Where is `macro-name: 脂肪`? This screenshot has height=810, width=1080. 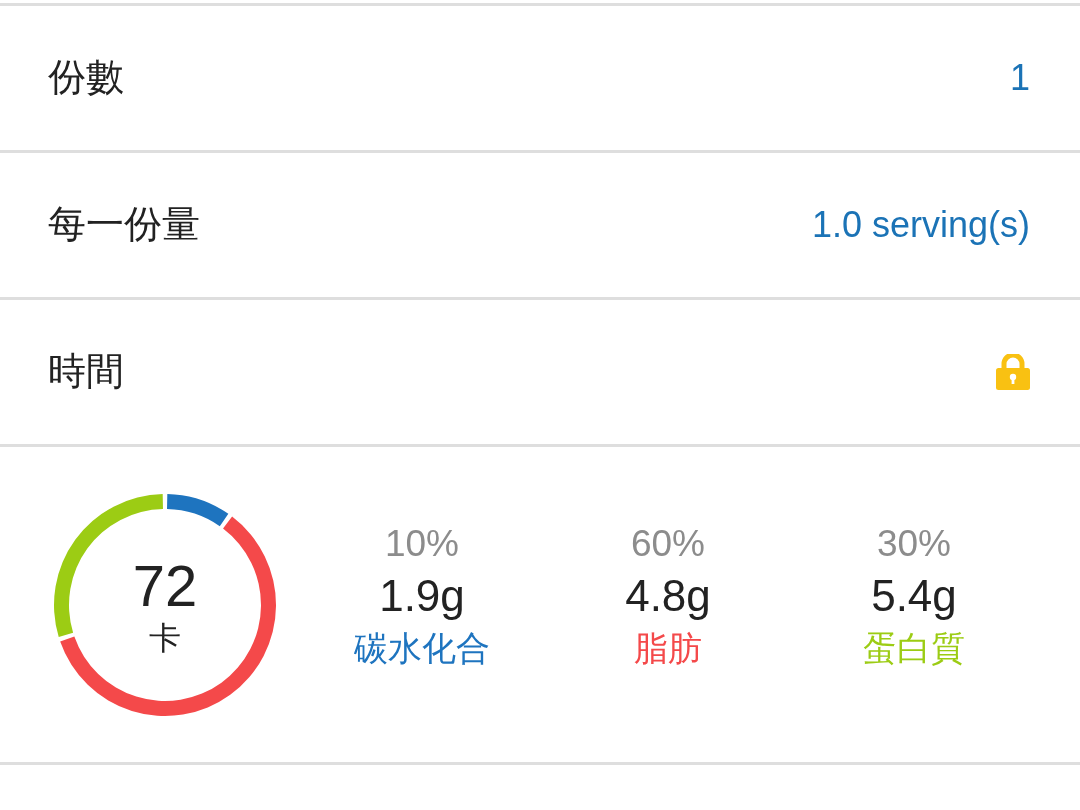 macro-name: 脂肪 is located at coordinates (668, 648).